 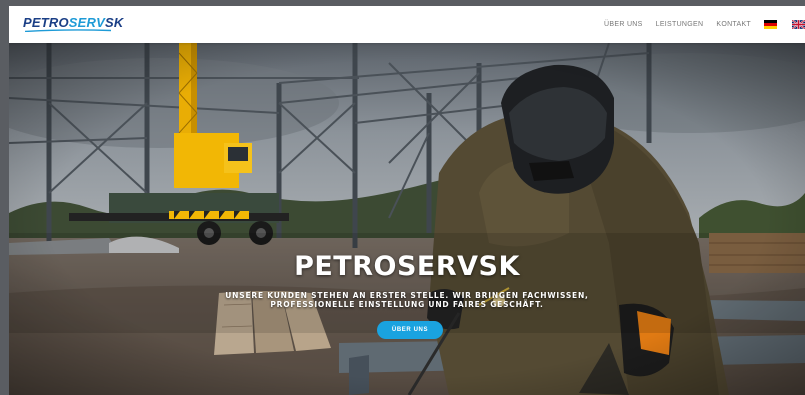 I want to click on german-flag-icon, so click(x=770, y=24).